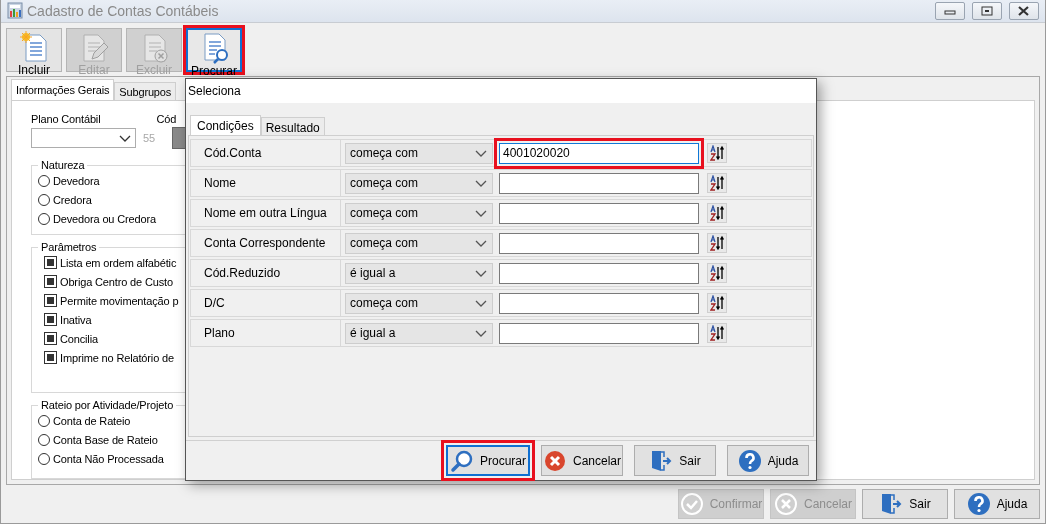 This screenshot has height=524, width=1046. What do you see at coordinates (123, 10) in the screenshot?
I see `window-title: Cadastro de Contas Contábeis` at bounding box center [123, 10].